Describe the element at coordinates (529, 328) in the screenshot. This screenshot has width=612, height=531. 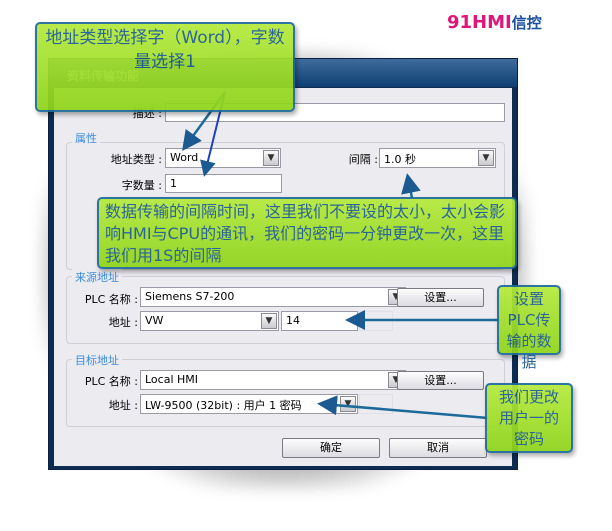
I see `callout-source-data: 设置PLC传输的数据` at that location.